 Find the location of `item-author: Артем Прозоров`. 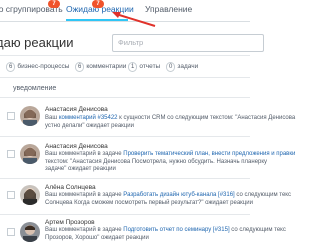

item-author: Артем Прозоров is located at coordinates (70, 222).